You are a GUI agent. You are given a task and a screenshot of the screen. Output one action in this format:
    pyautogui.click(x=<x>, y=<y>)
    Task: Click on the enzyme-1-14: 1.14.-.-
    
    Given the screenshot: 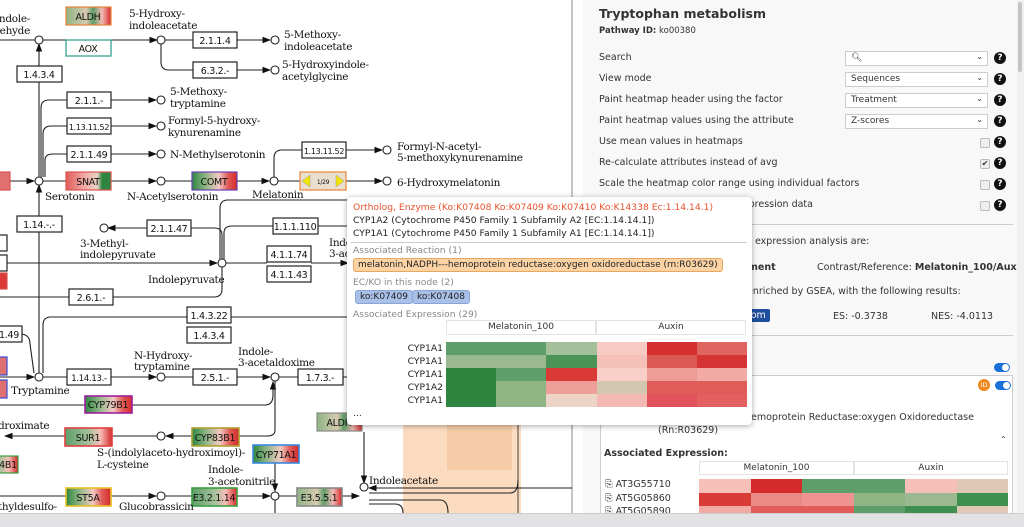 What is the action you would take?
    pyautogui.click(x=39, y=224)
    